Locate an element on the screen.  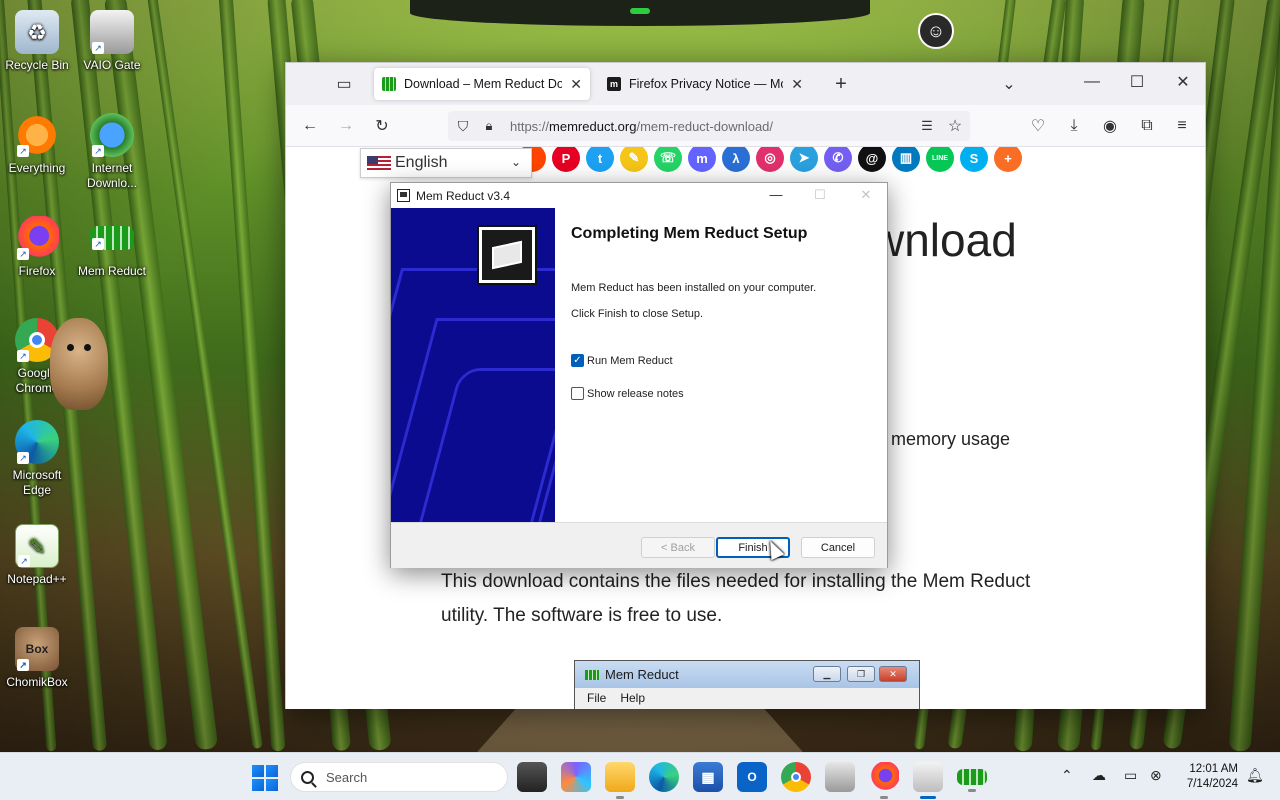
screenshot-menu-help: Help is located at coordinates (633, 698).